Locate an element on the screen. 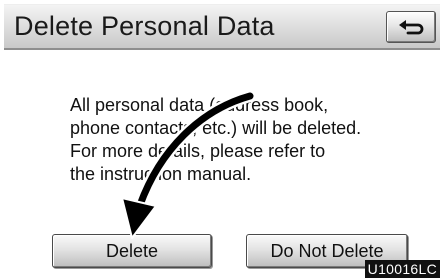  delete-button: Delete is located at coordinates (132, 251).